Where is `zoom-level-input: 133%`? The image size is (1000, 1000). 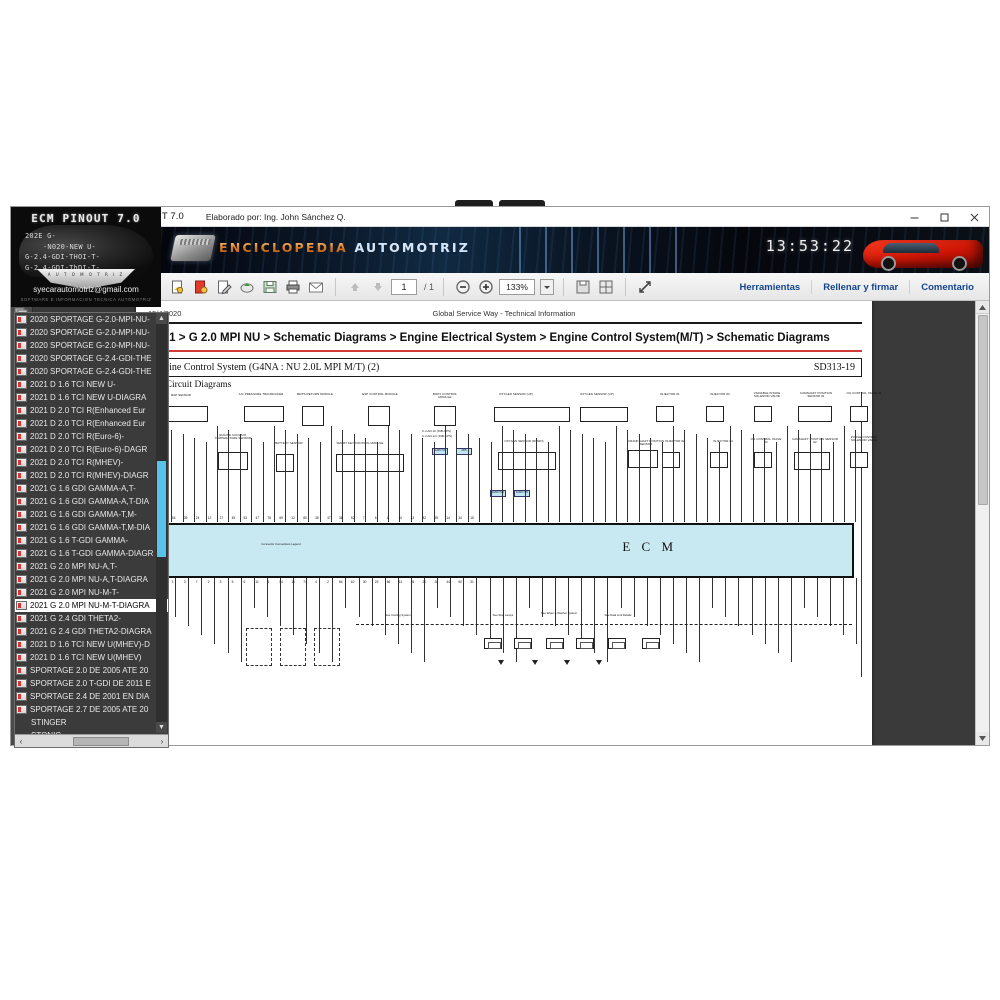
zoom-level-input: 133% is located at coordinates (517, 286).